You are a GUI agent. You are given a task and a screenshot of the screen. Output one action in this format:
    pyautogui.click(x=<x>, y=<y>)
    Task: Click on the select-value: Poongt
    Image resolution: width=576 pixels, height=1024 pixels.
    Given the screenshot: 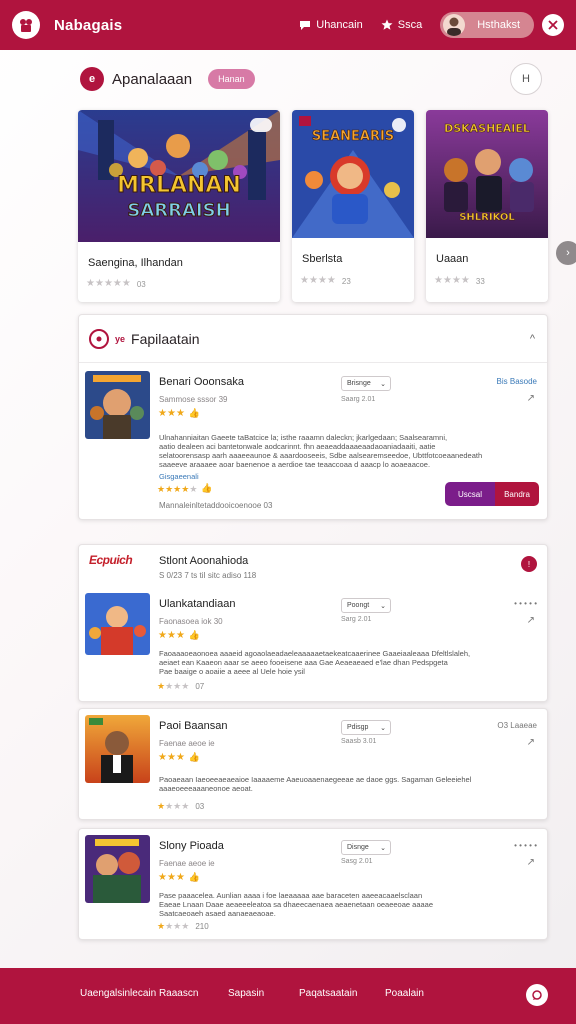 What is the action you would take?
    pyautogui.click(x=358, y=605)
    